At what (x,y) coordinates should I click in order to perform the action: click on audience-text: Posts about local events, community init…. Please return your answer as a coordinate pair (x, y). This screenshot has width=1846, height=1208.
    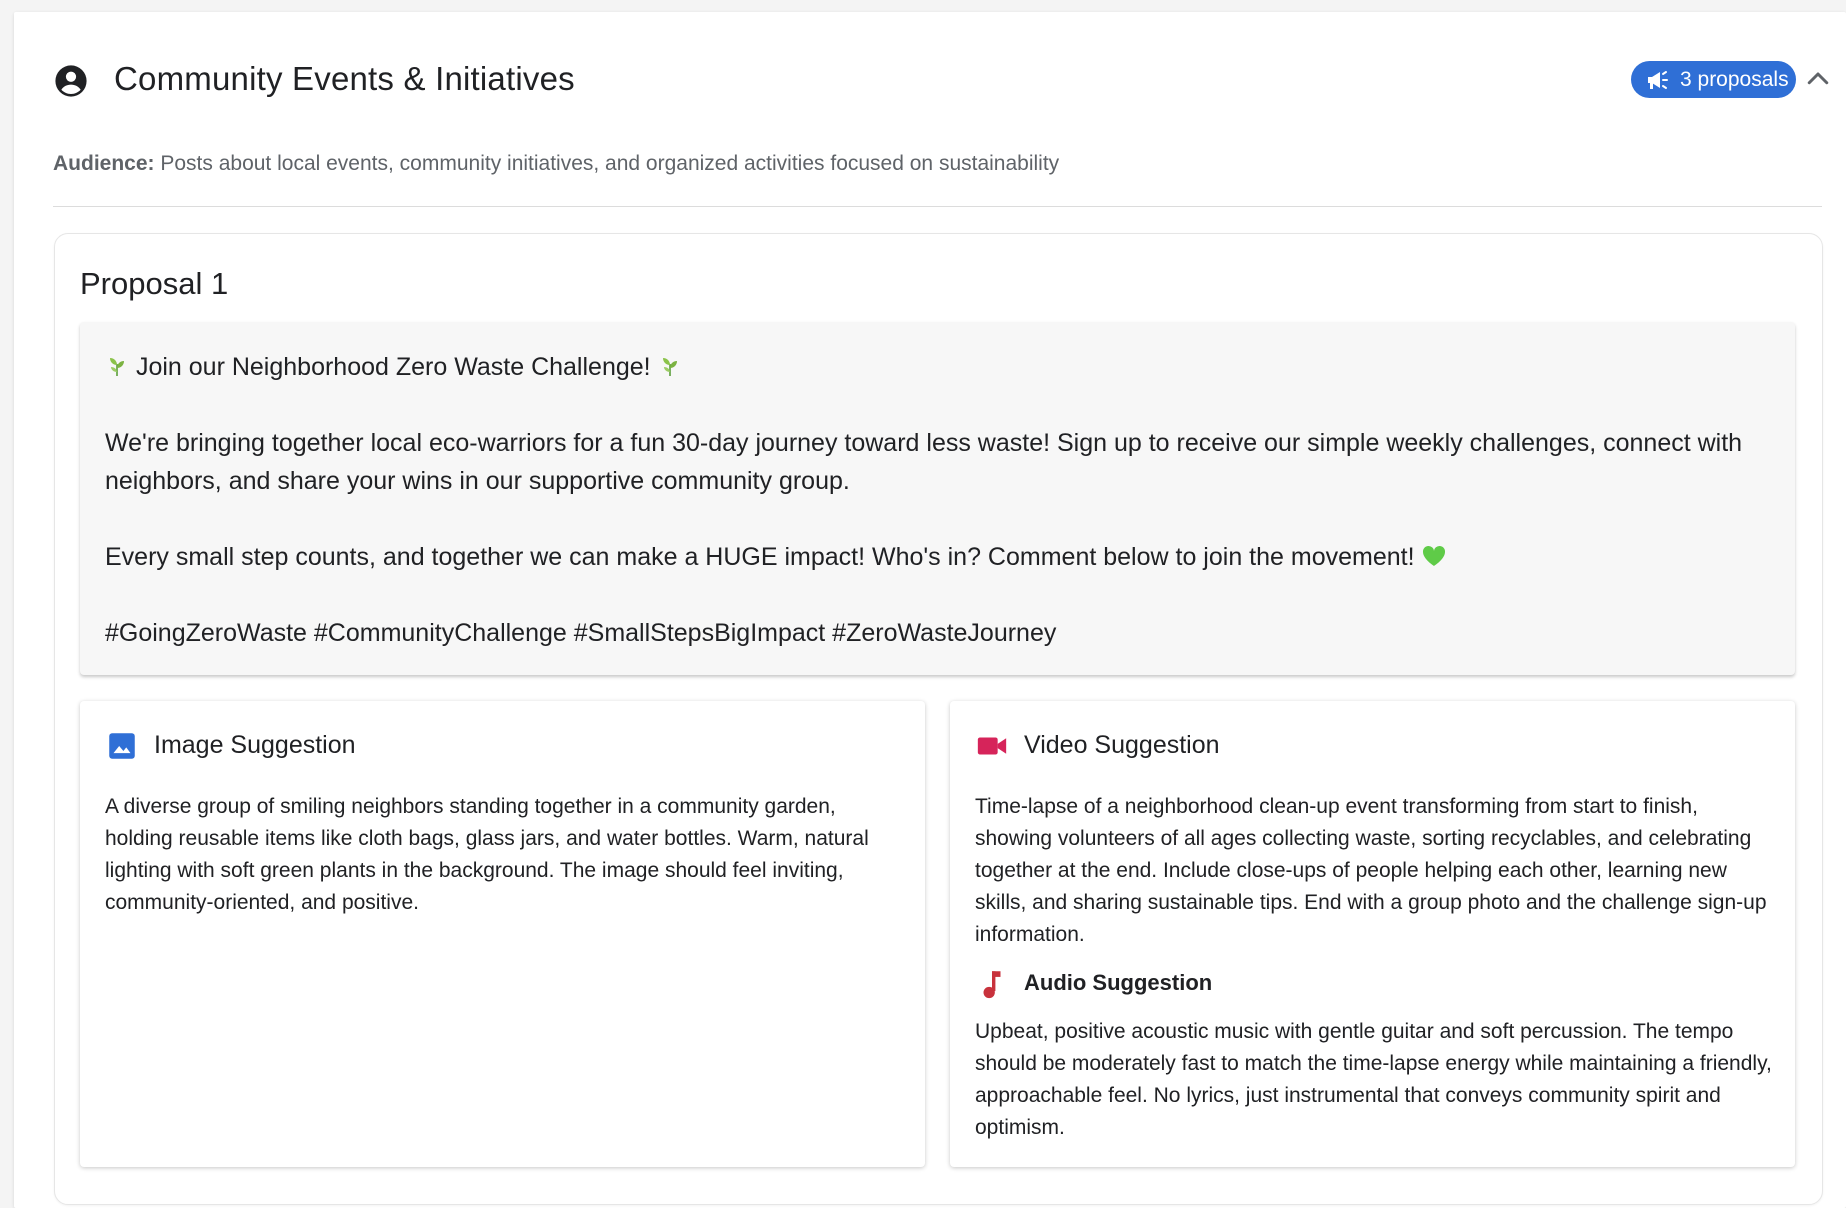
    Looking at the image, I should click on (610, 163).